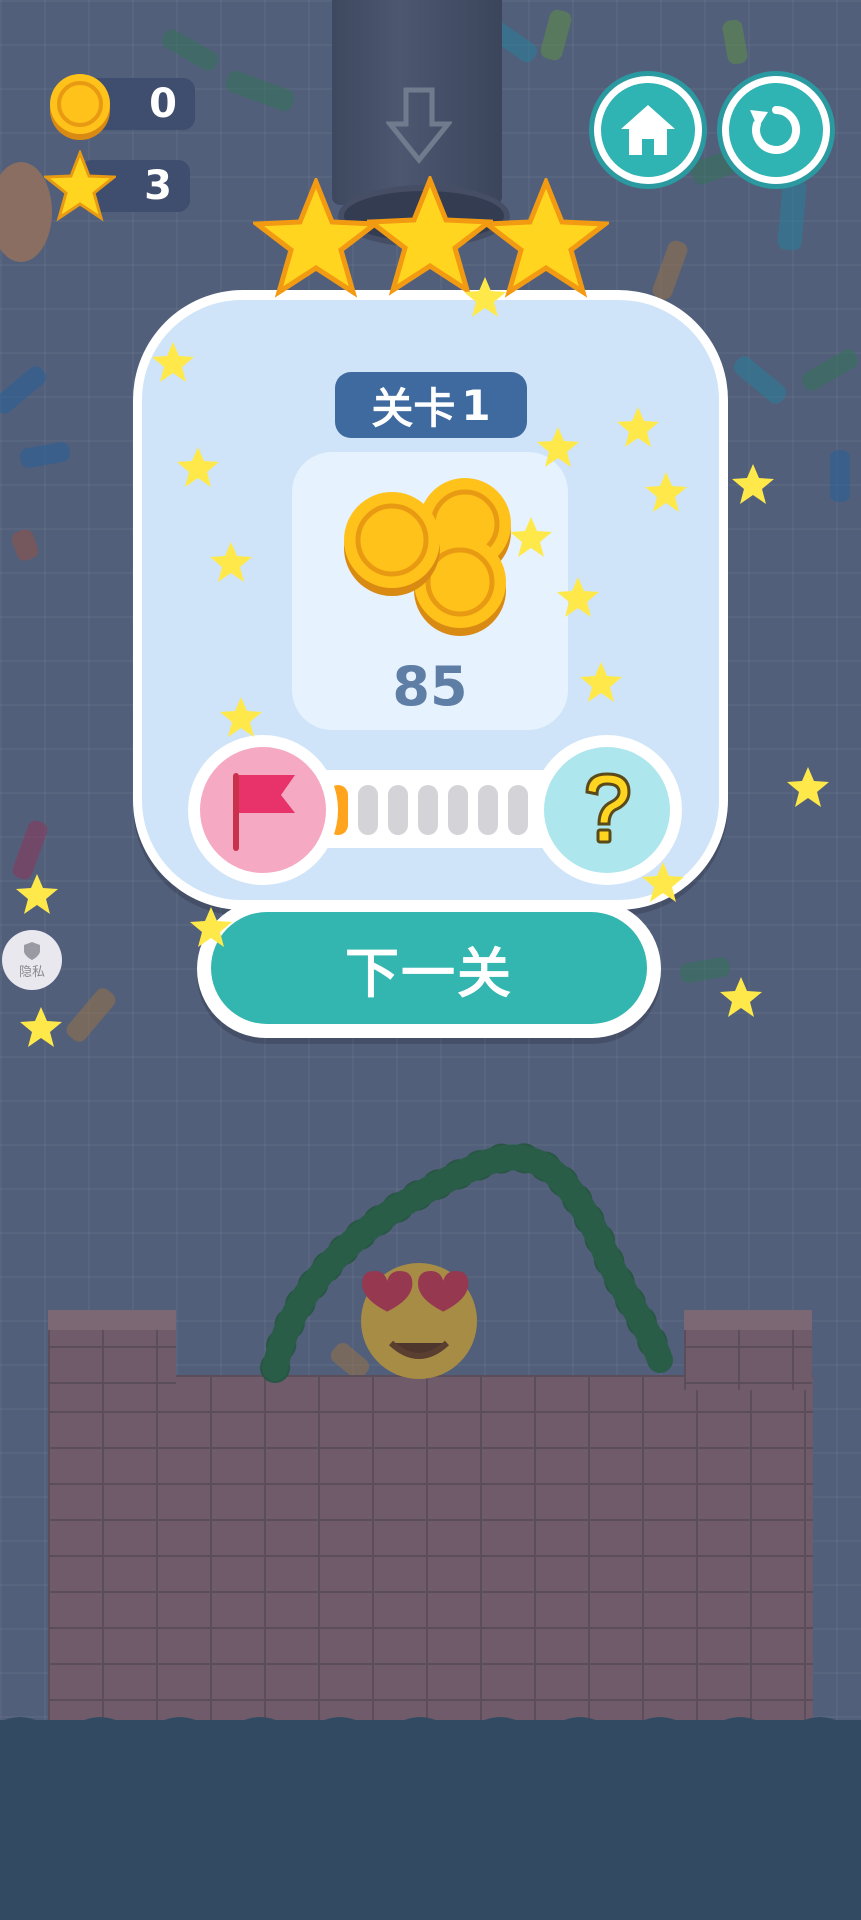 The width and height of the screenshot is (861, 1920). Describe the element at coordinates (427, 557) in the screenshot. I see `coin-stack-icon` at that location.